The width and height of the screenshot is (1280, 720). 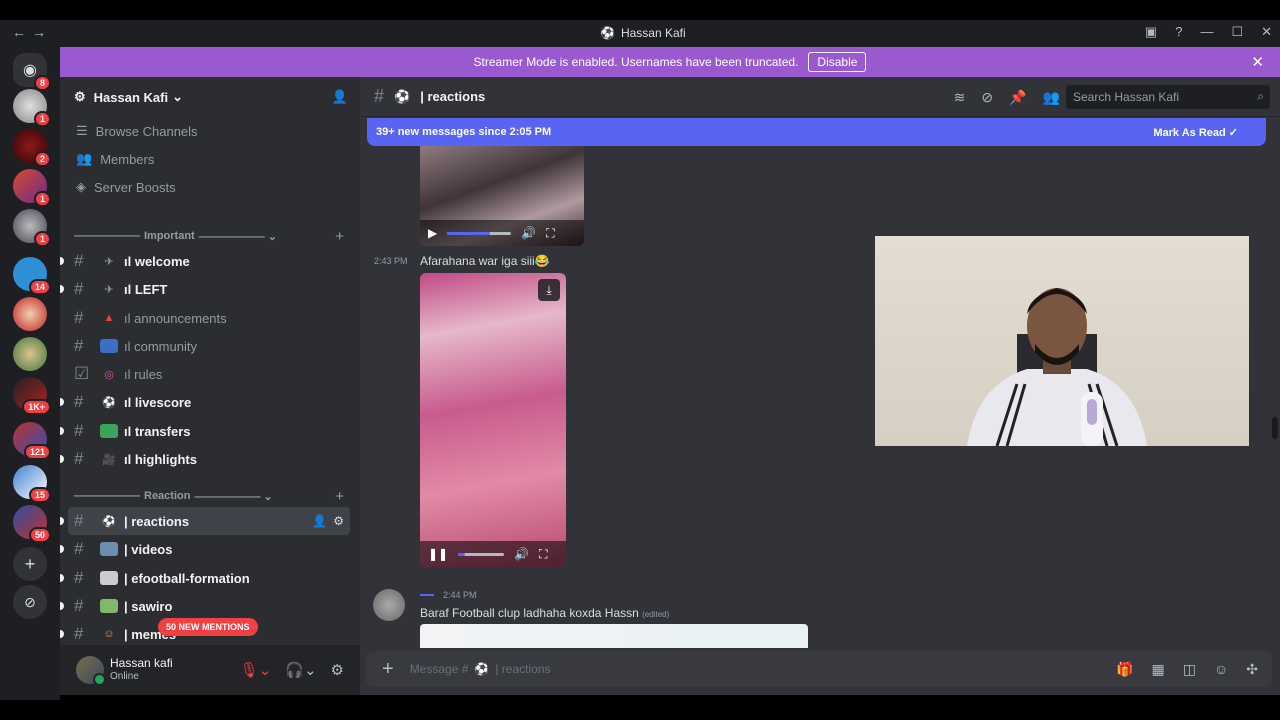 What do you see at coordinates (1007, 97) in the screenshot?
I see `header-toolbar: ≋ ⊘ 📌 👥` at bounding box center [1007, 97].